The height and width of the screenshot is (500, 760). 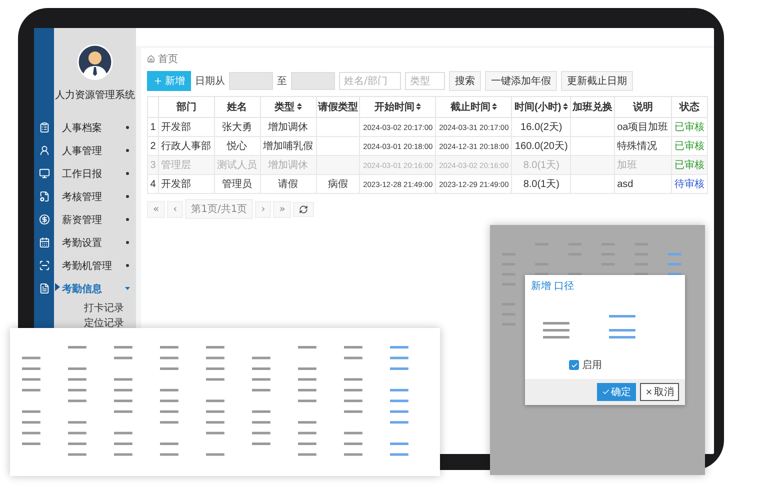 What do you see at coordinates (85, 219) in the screenshot?
I see `menu-item: 薪资管理` at bounding box center [85, 219].